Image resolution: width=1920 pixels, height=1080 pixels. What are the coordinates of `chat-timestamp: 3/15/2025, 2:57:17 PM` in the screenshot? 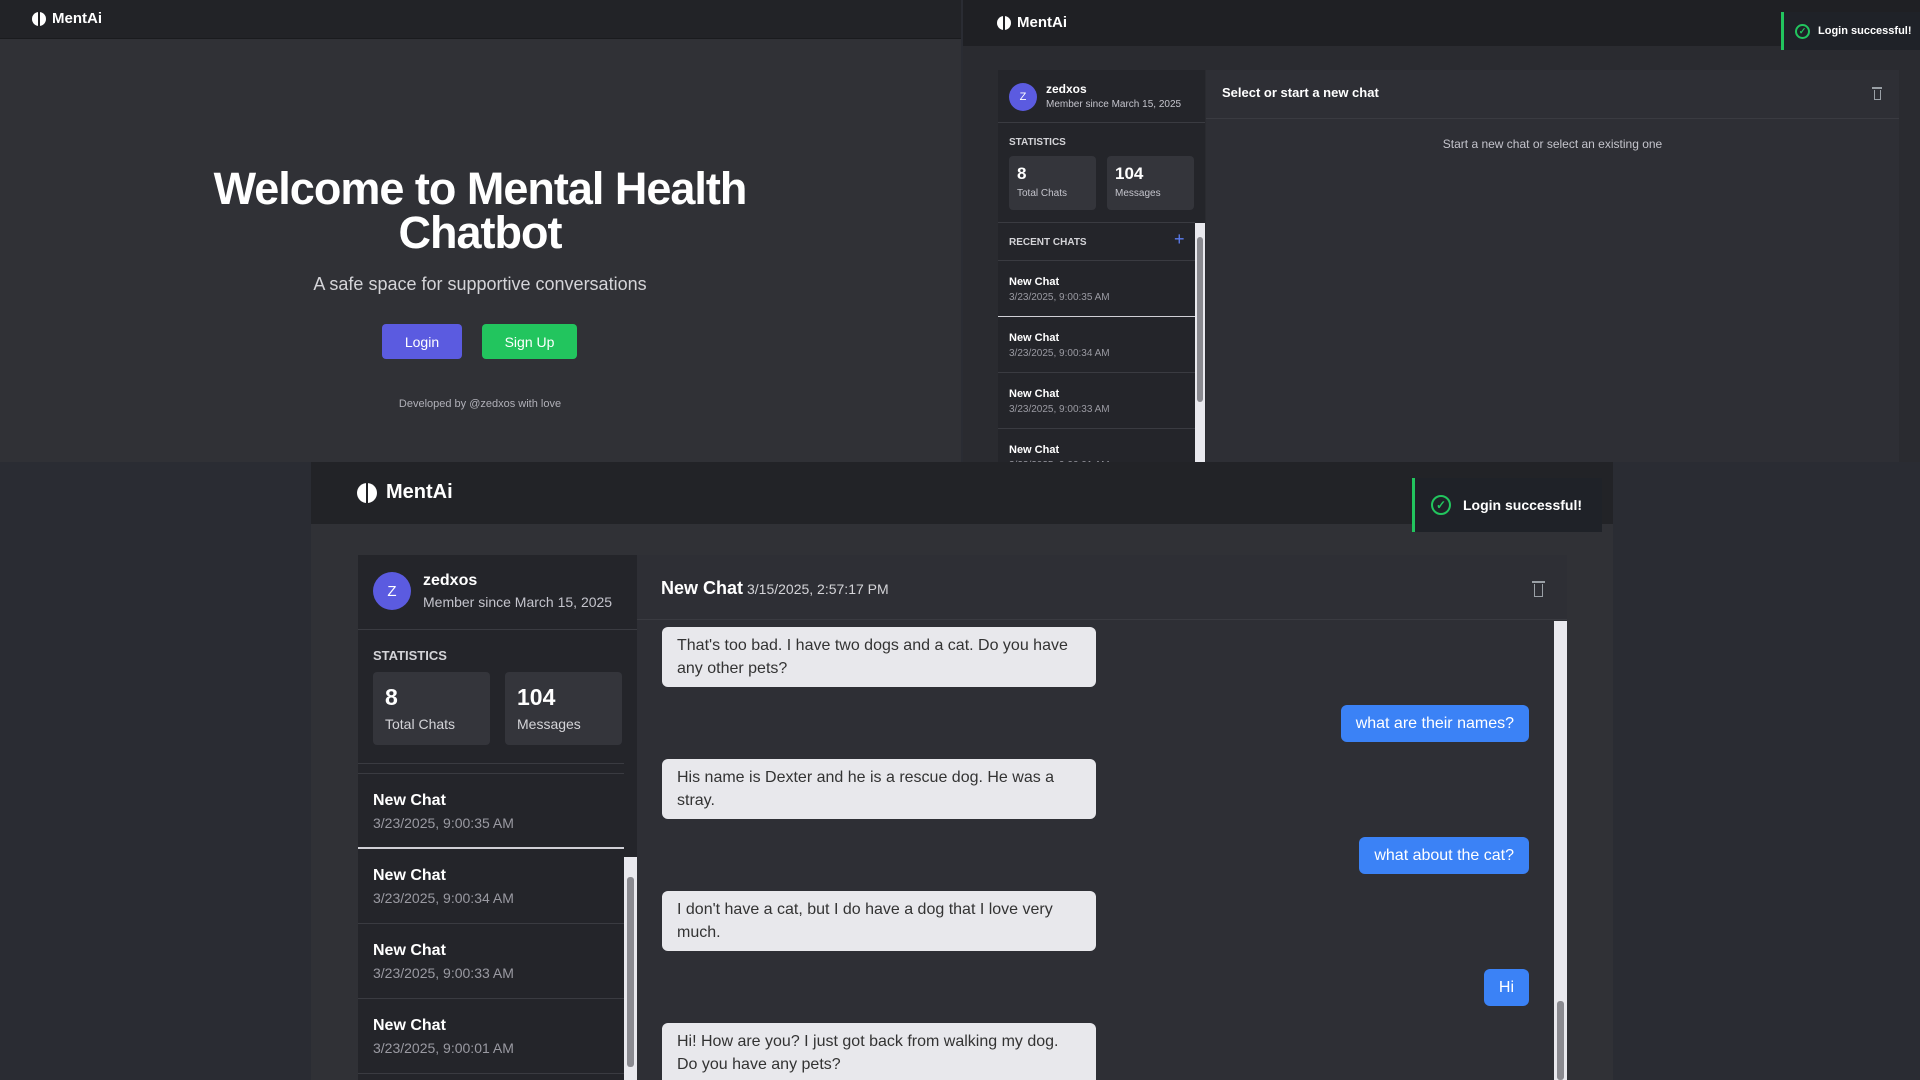 It's located at (818, 589).